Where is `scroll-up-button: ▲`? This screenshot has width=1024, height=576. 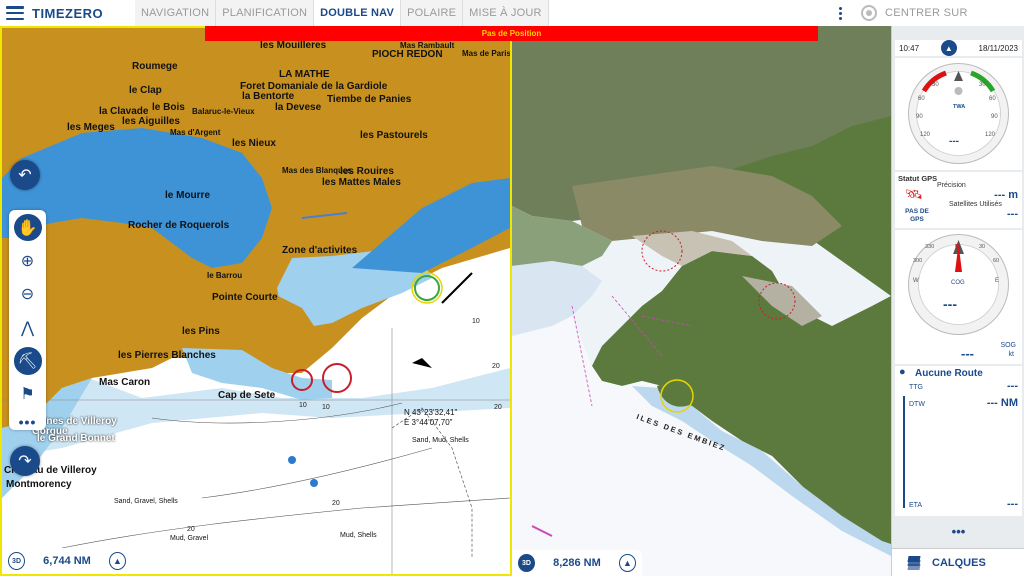
scroll-up-button: ▲ is located at coordinates (948, 48).